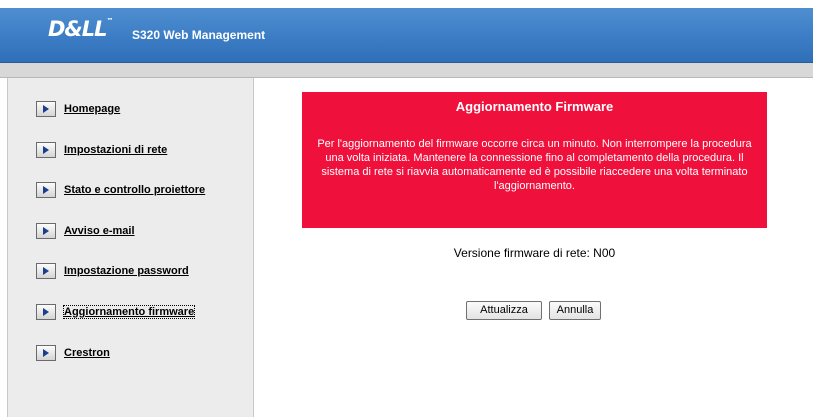 The height and width of the screenshot is (417, 813). What do you see at coordinates (92, 109) in the screenshot?
I see `sidebar-item-label: Homepage` at bounding box center [92, 109].